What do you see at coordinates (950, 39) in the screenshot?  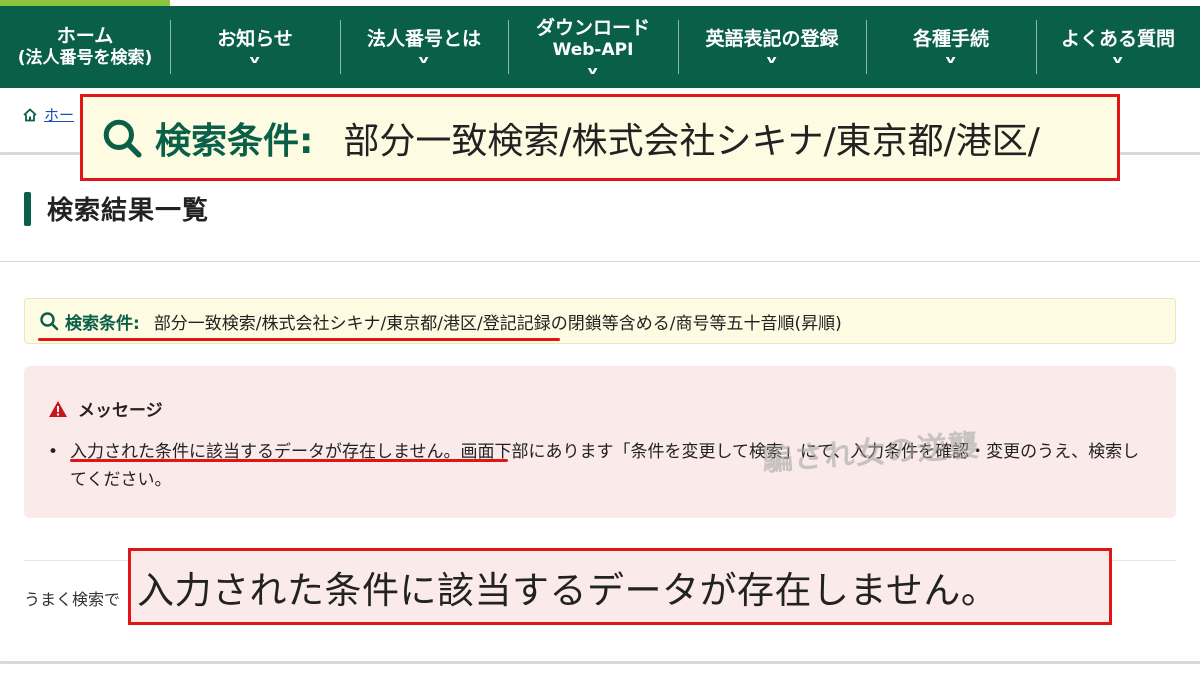 I see `nav-item-label: 各種手続` at bounding box center [950, 39].